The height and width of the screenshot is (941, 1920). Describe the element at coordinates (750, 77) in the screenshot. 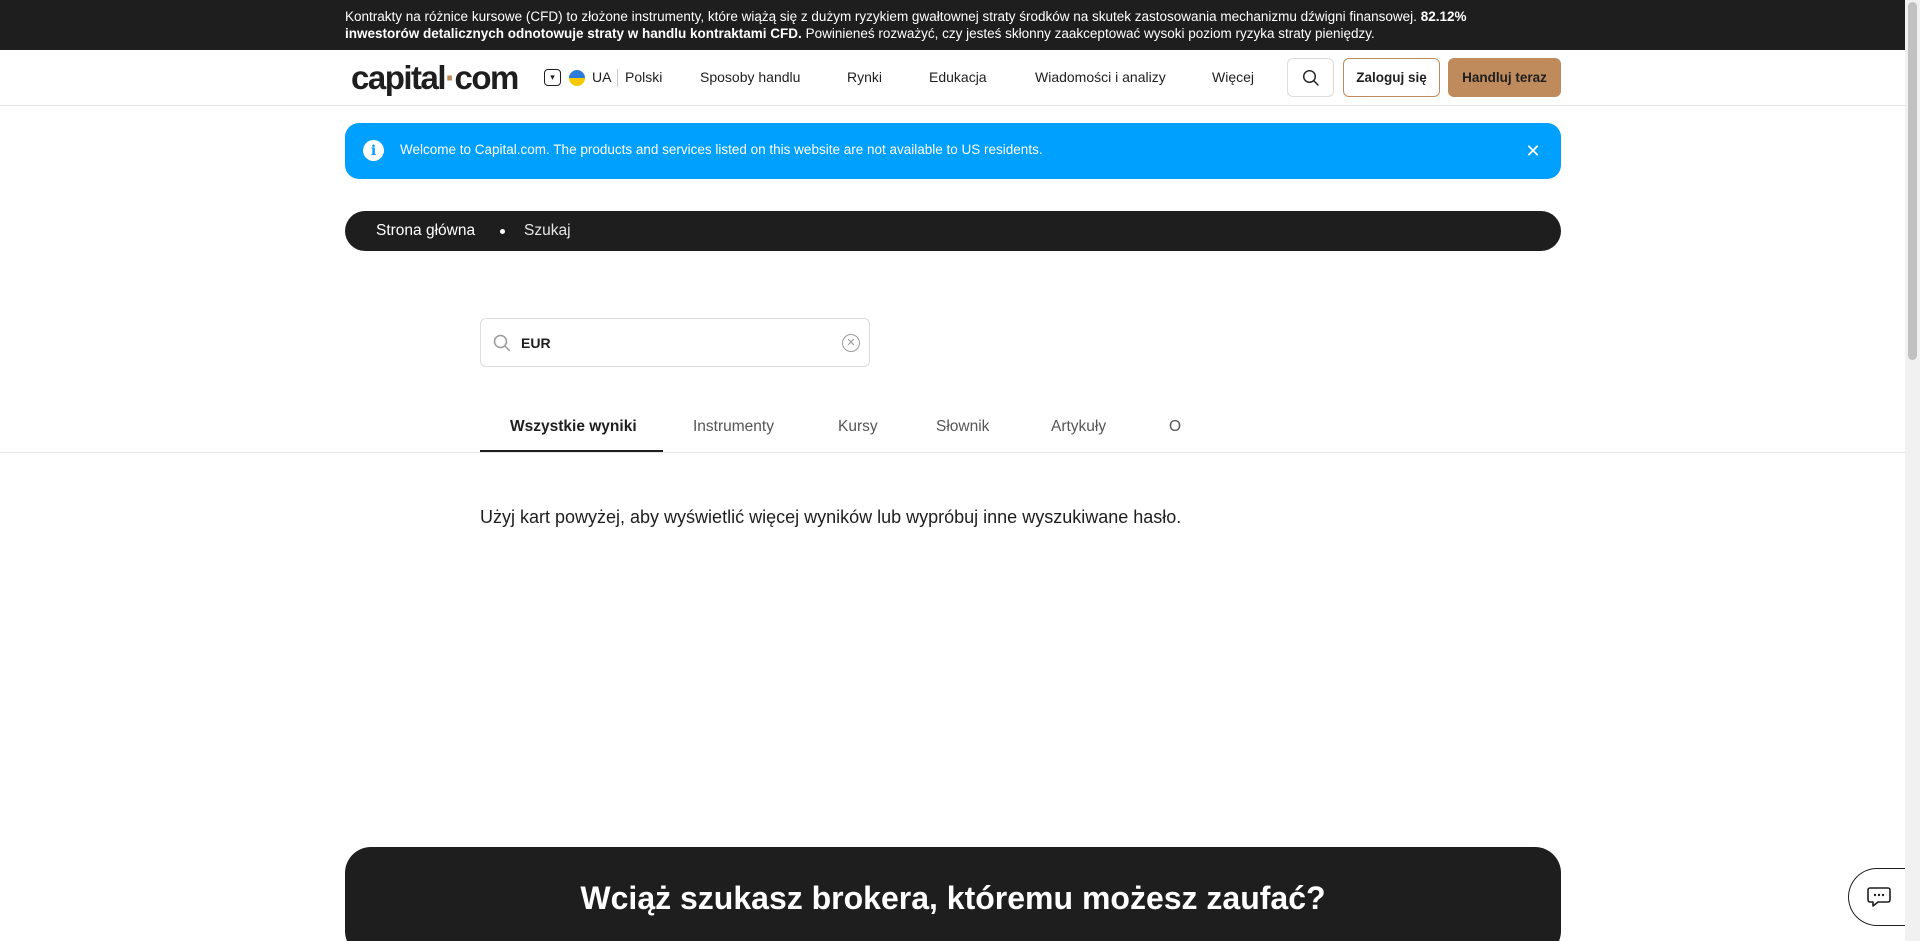

I see `nav-sposoby-handlu: Sposoby handlu` at that location.